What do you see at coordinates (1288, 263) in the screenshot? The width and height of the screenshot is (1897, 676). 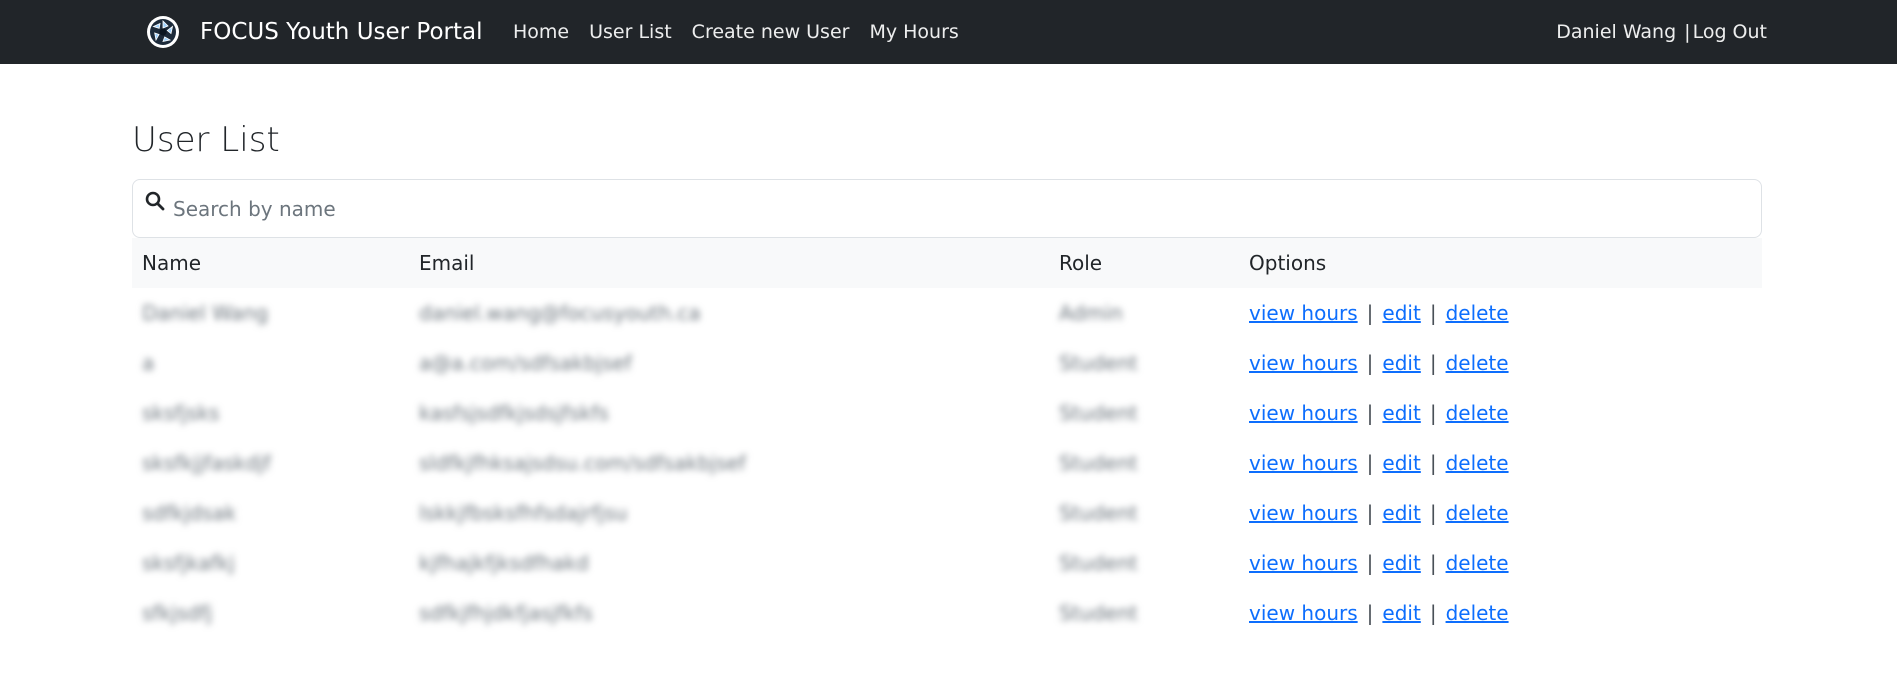 I see `column-header-options: Options` at bounding box center [1288, 263].